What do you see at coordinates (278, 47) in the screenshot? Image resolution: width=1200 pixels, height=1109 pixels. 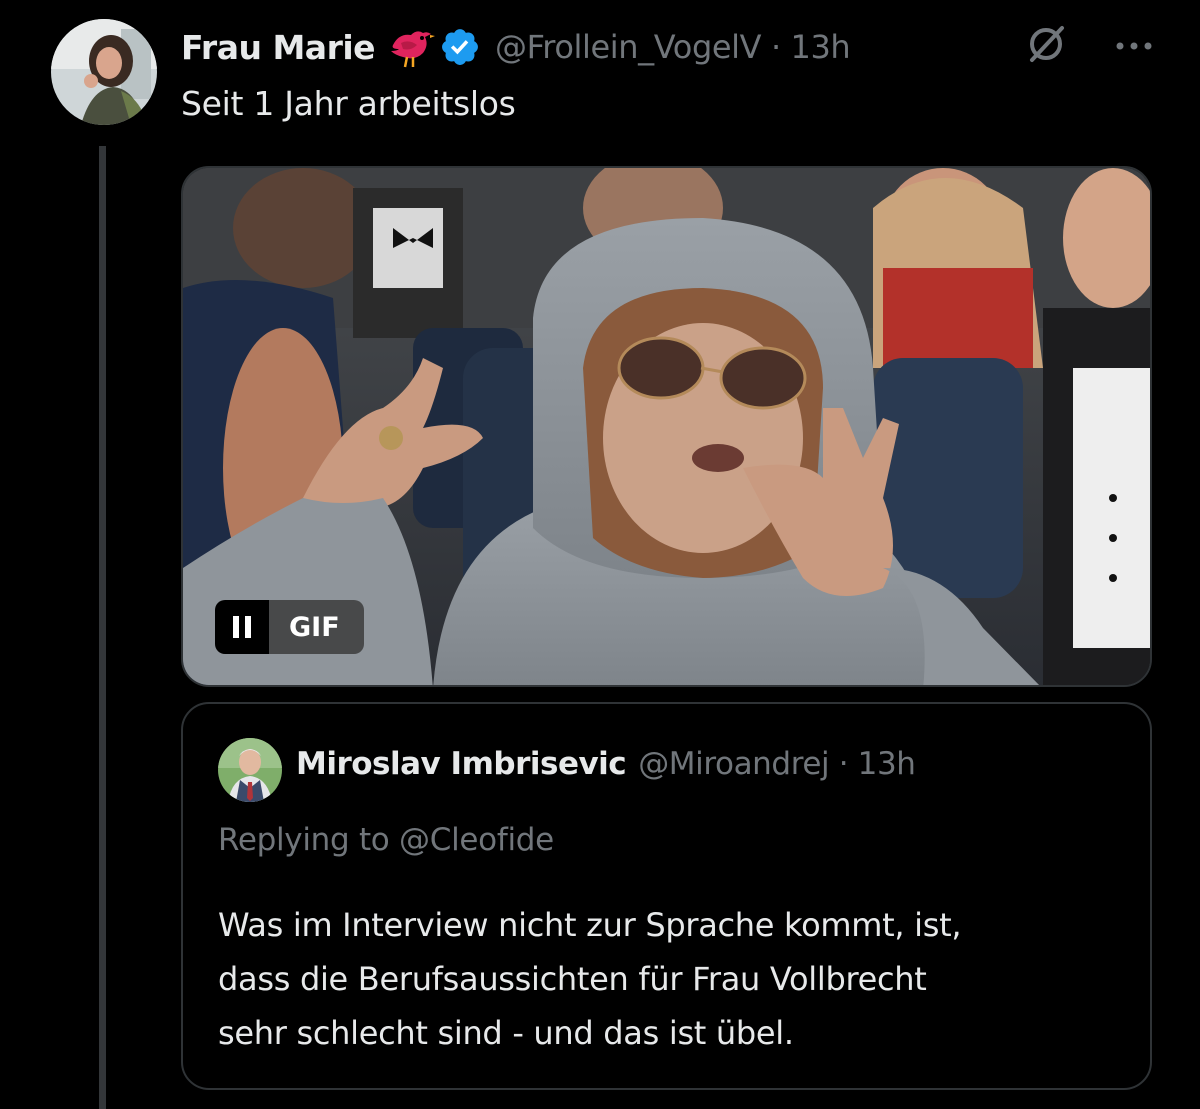 I see `author-display-name: Frau Marie` at bounding box center [278, 47].